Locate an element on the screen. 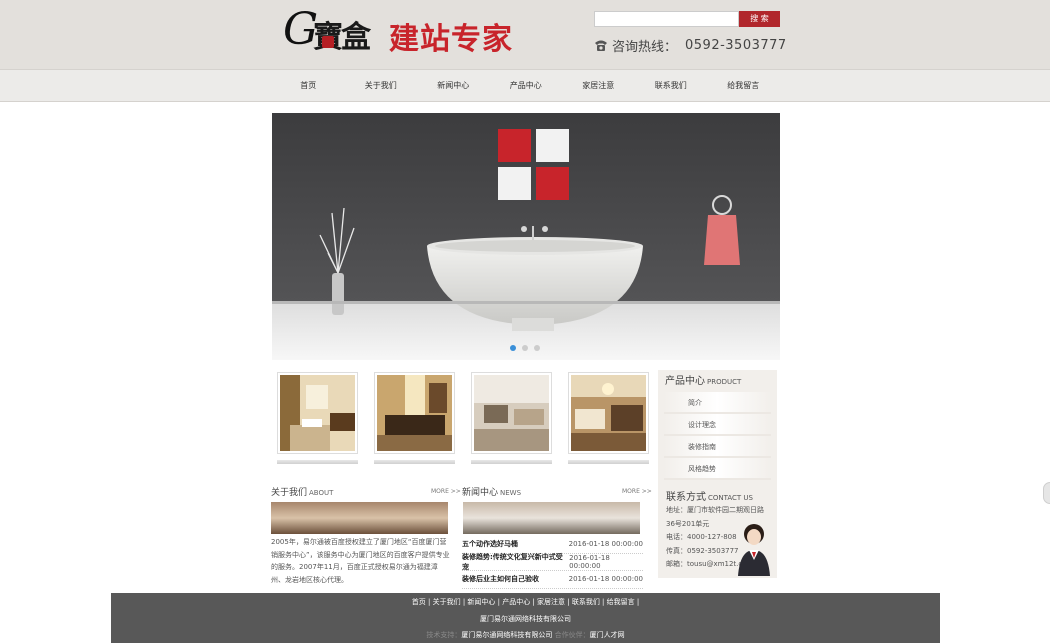 The width and height of the screenshot is (1050, 643). news-item: 装修后业主如何自己验收 2016-01-18 00:00:00 is located at coordinates (552, 580).